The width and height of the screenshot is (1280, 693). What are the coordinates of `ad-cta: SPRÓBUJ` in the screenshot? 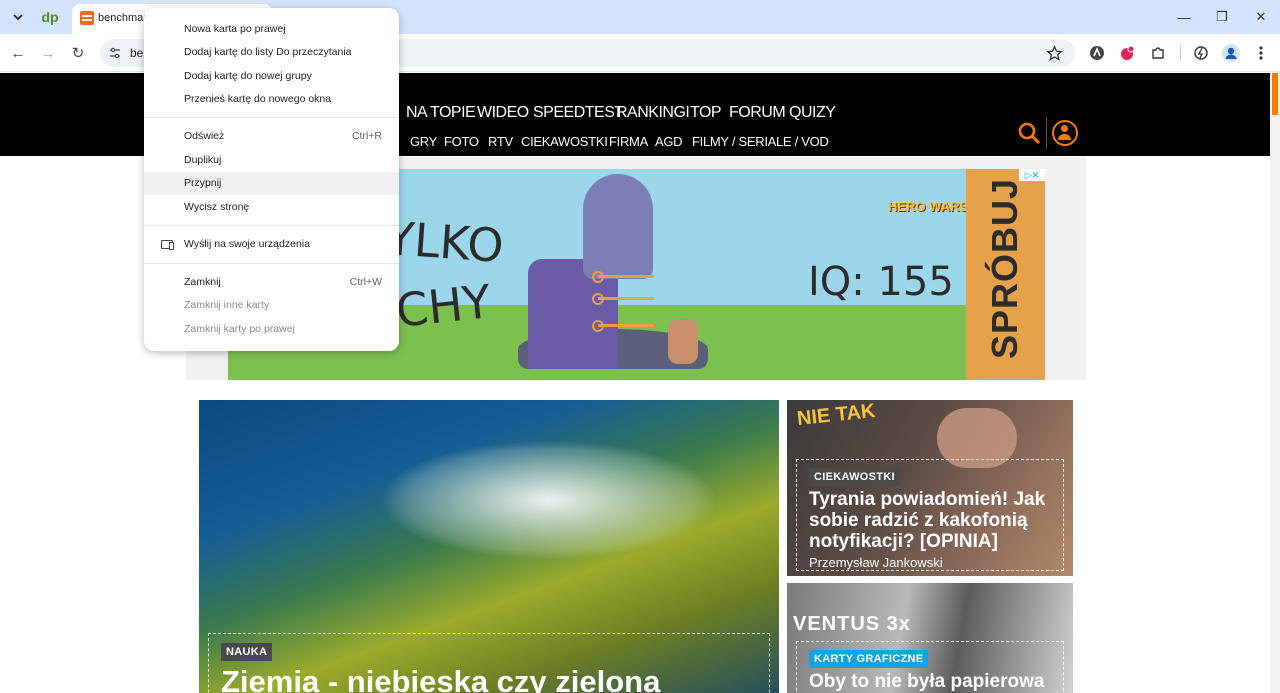 It's located at (1005, 274).